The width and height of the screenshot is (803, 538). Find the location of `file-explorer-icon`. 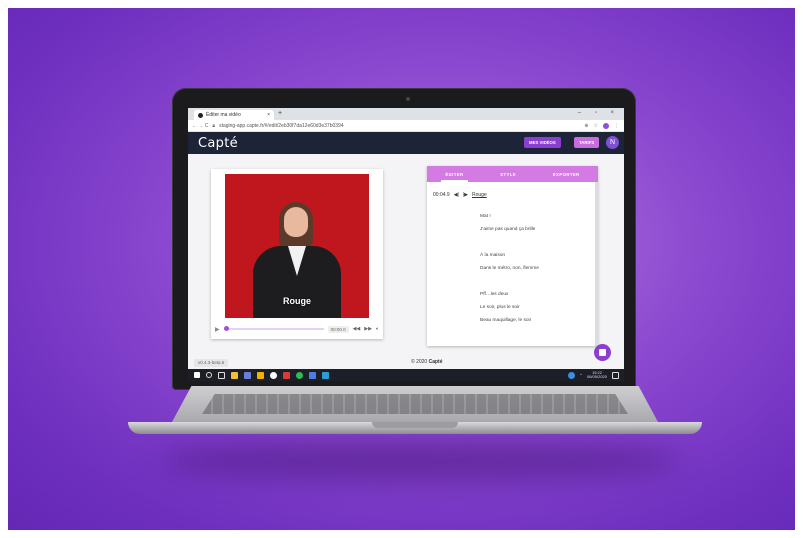

file-explorer-icon is located at coordinates (234, 375).